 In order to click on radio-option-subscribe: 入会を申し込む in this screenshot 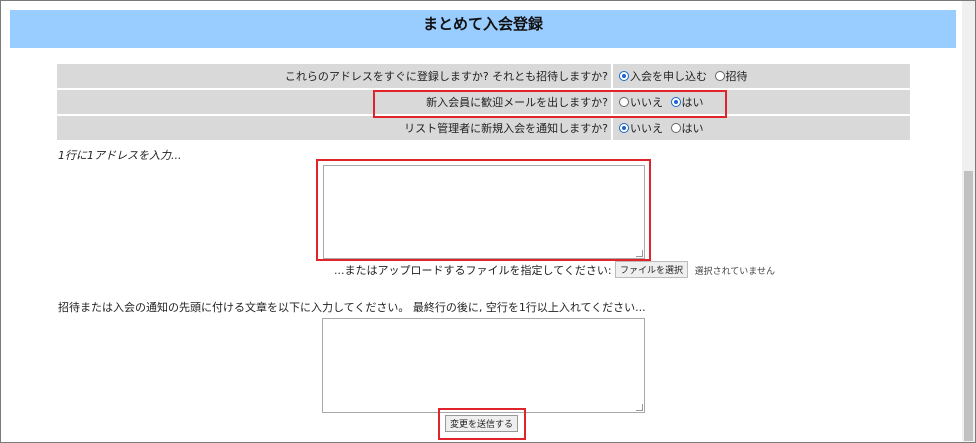, I will do `click(663, 76)`.